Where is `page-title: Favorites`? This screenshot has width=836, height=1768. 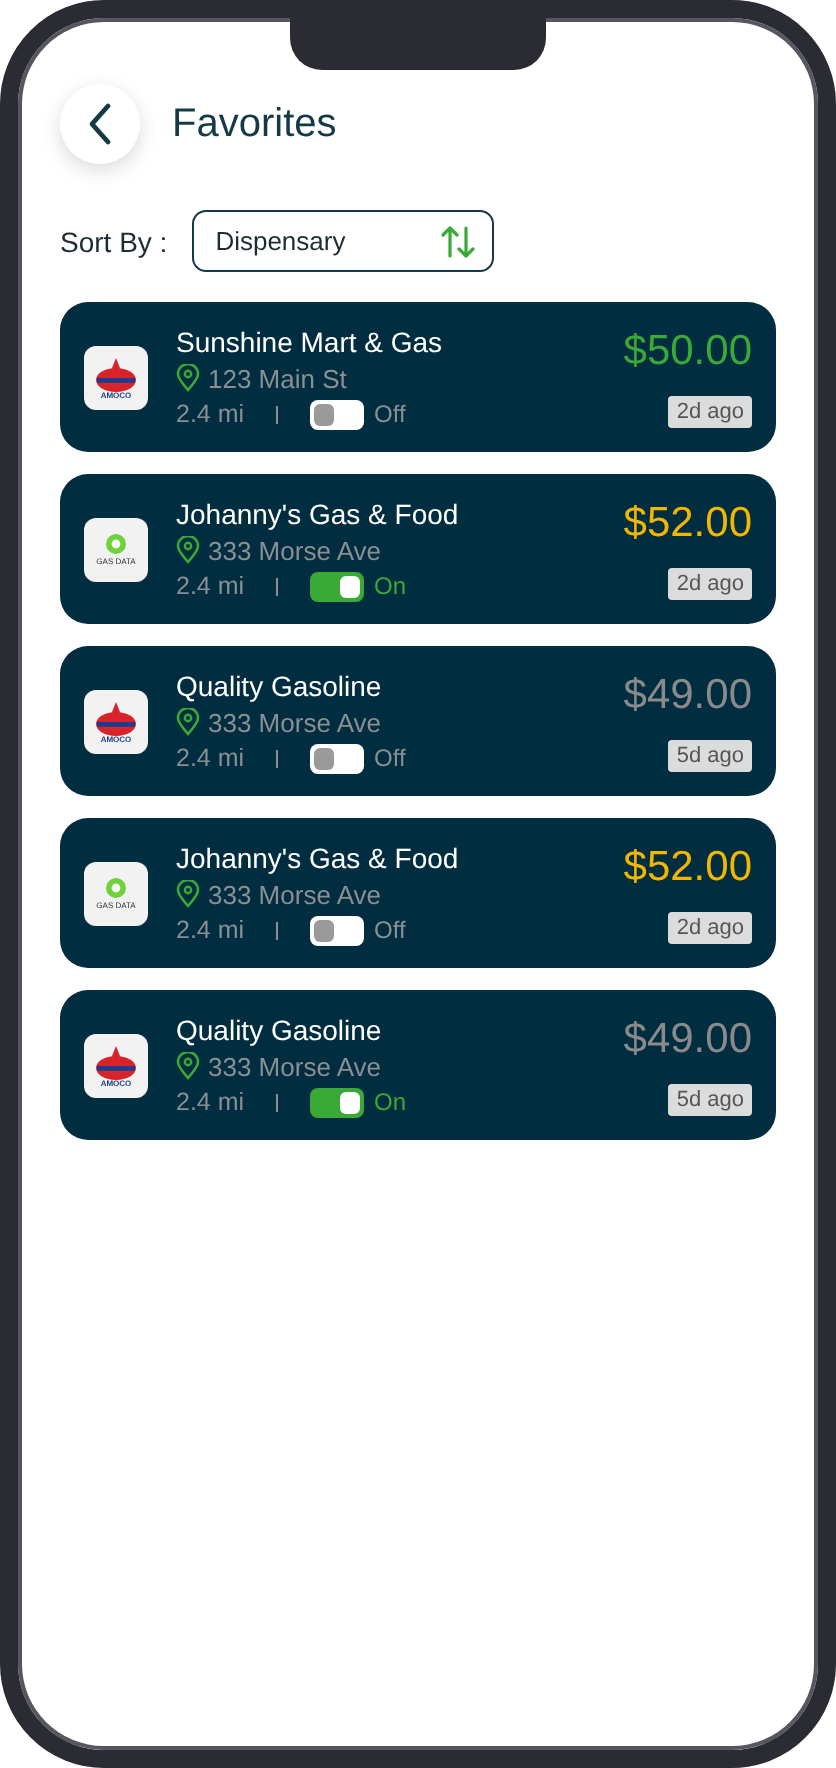 page-title: Favorites is located at coordinates (254, 124).